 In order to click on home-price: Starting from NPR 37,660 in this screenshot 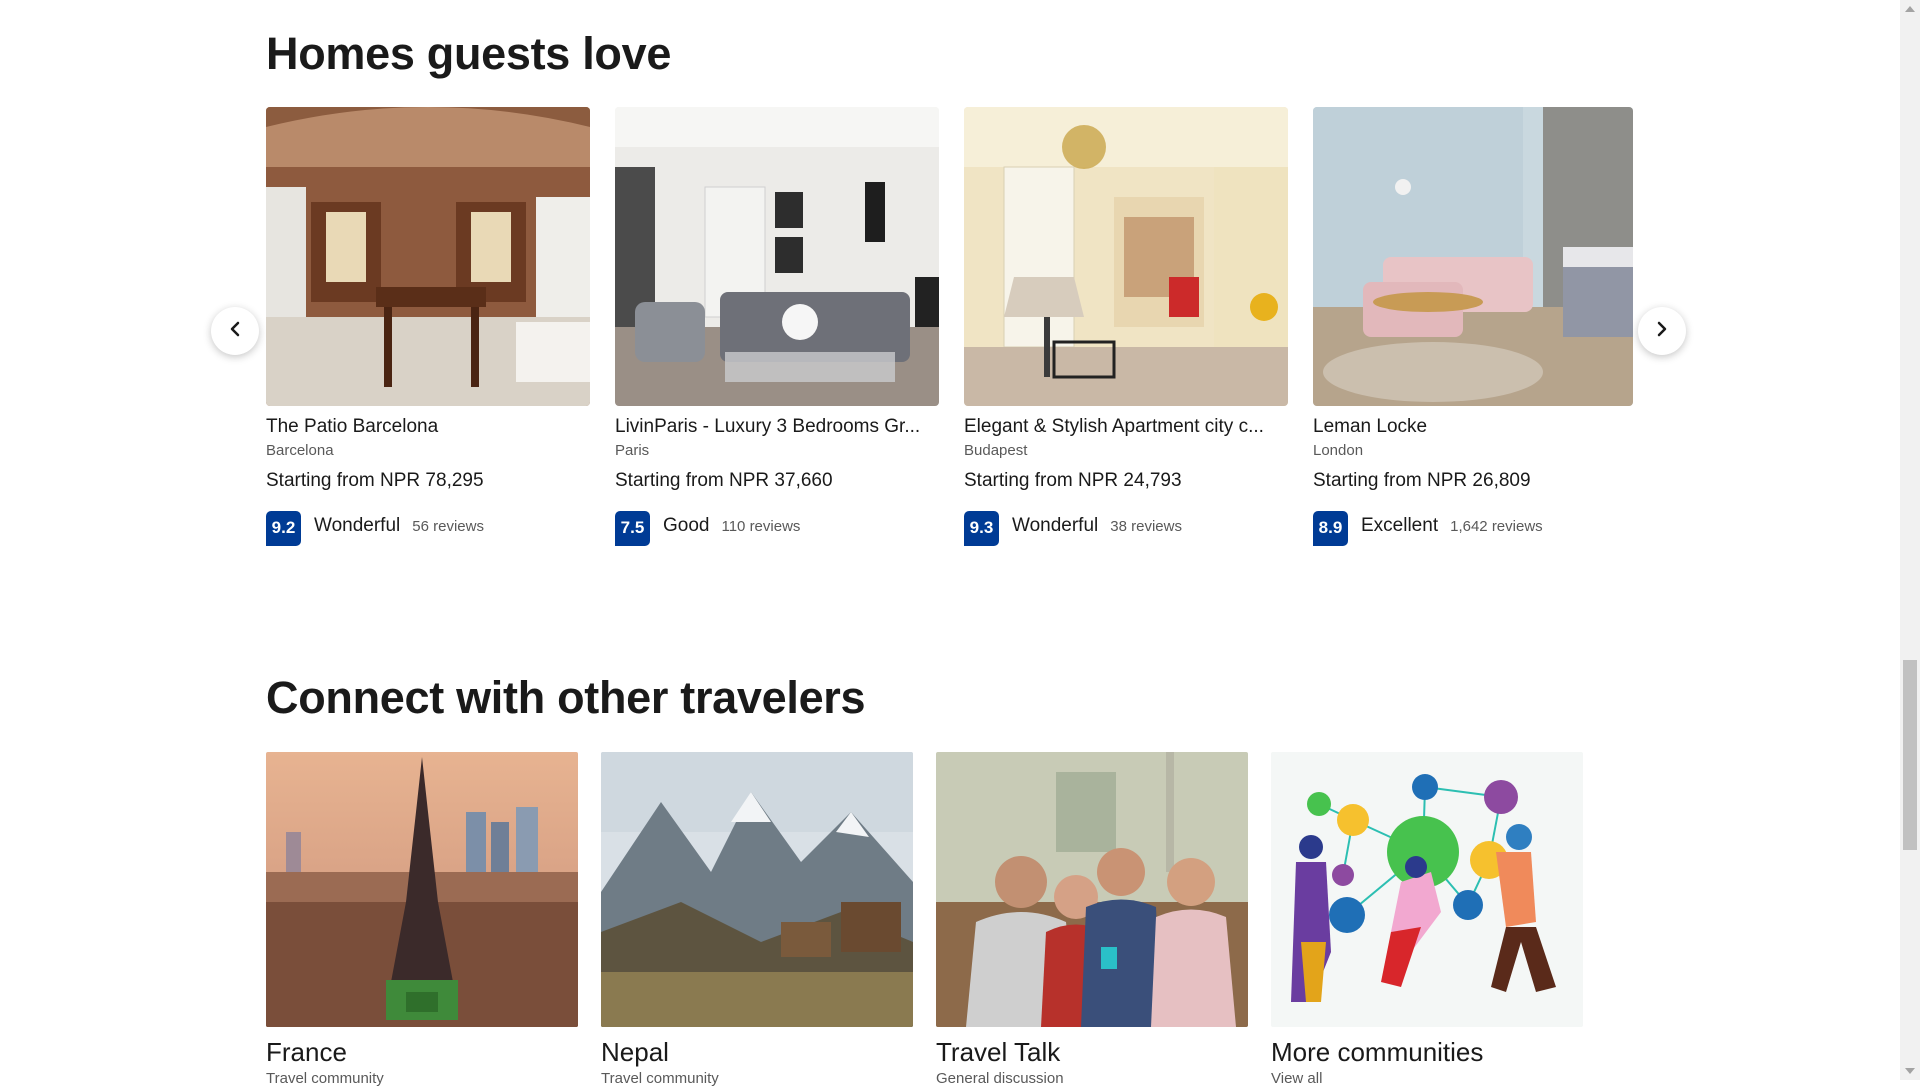, I will do `click(724, 480)`.